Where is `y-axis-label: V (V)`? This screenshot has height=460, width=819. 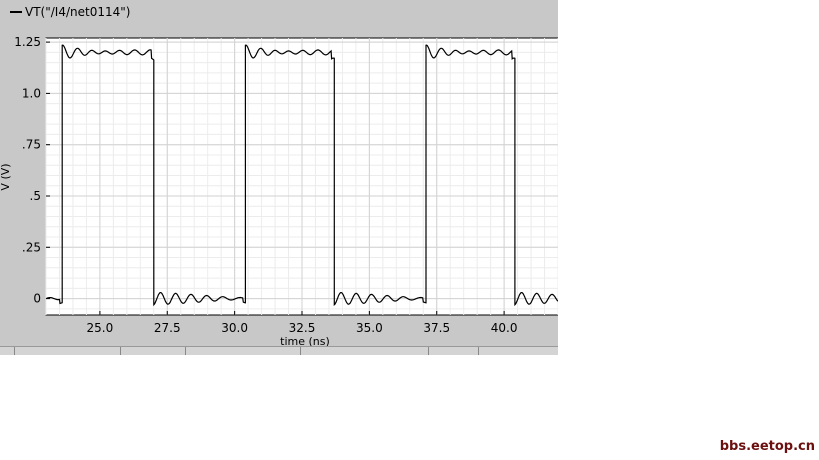
y-axis-label: V (V) is located at coordinates (6, 176).